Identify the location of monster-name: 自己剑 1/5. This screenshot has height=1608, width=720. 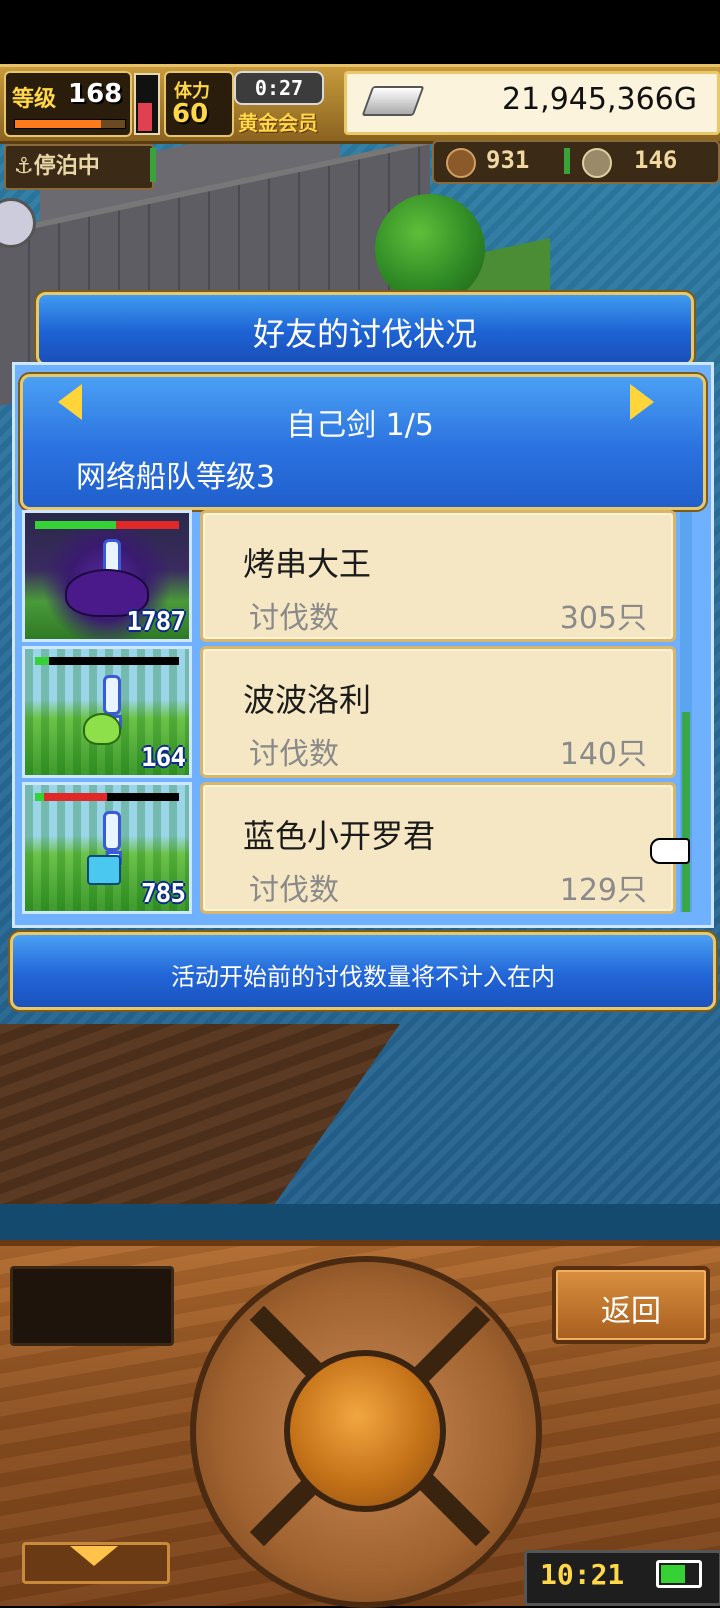
(360, 425).